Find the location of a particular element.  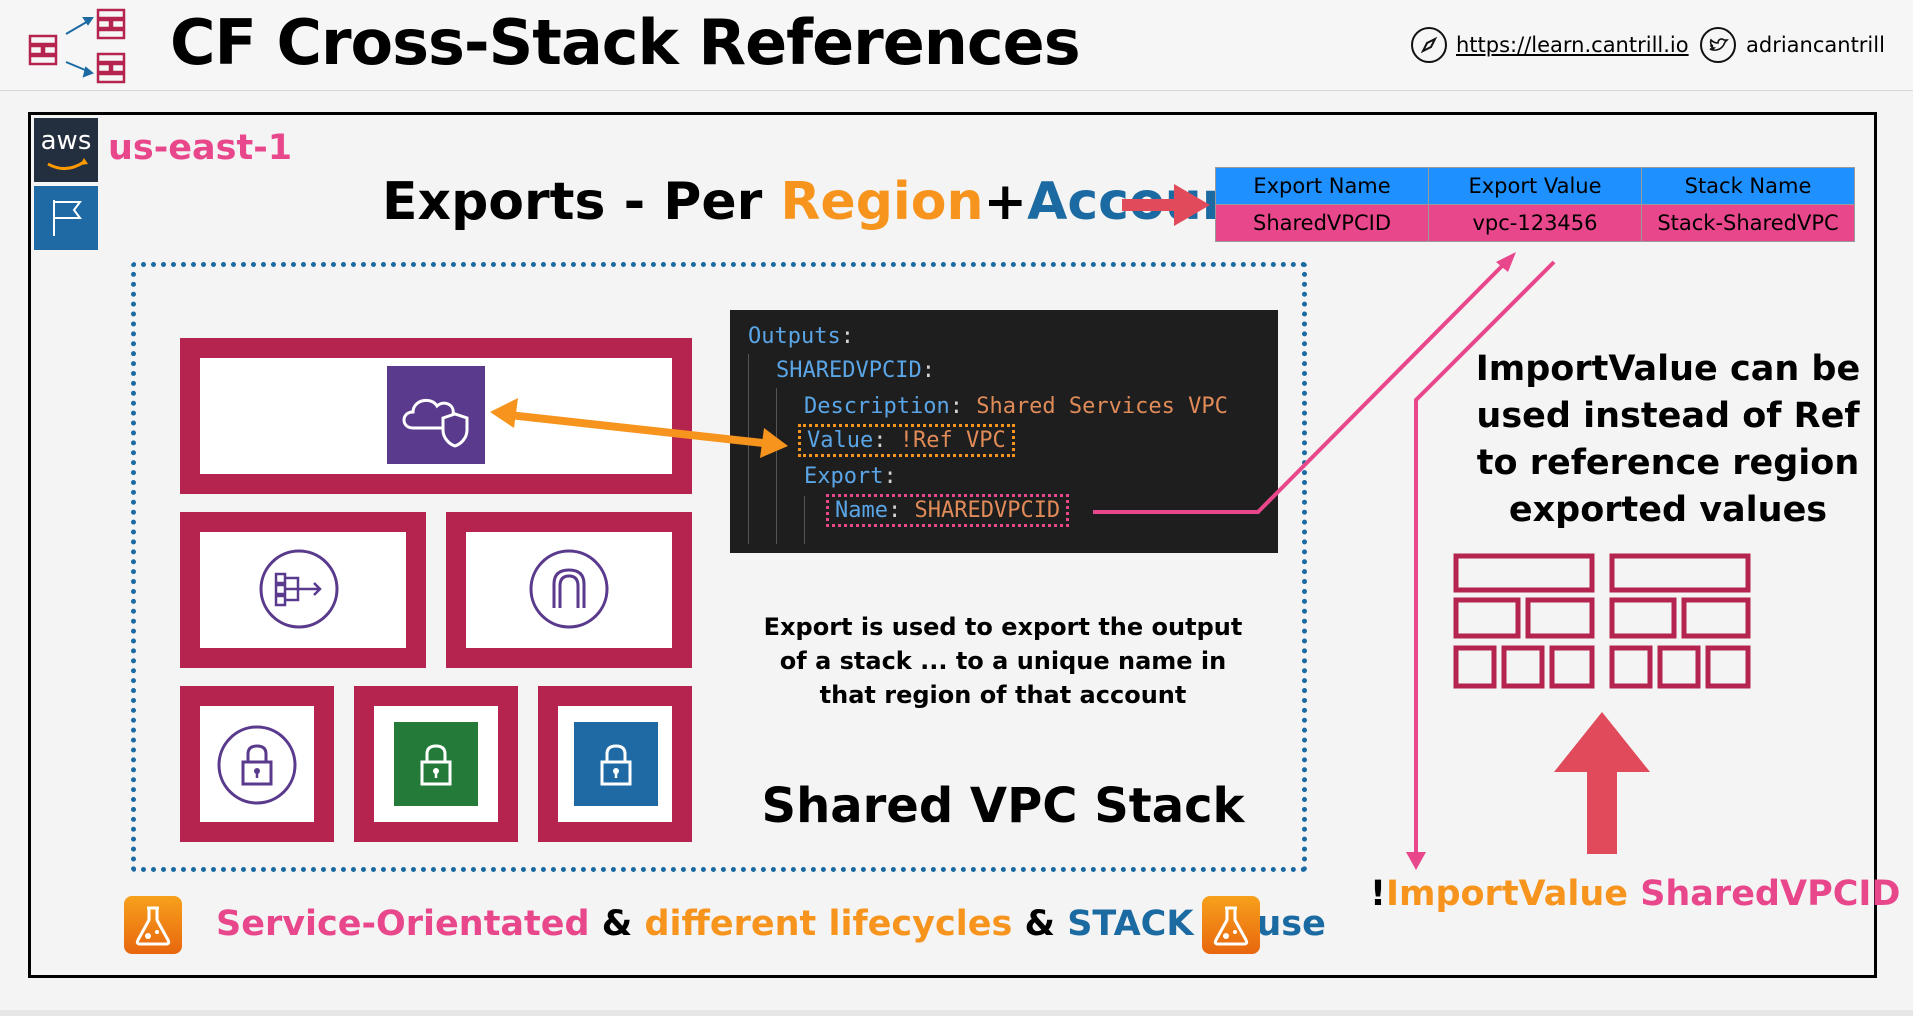

export-table-row: SharedVPCID vpc-123456 Stack-SharedVPC is located at coordinates (1535, 223).